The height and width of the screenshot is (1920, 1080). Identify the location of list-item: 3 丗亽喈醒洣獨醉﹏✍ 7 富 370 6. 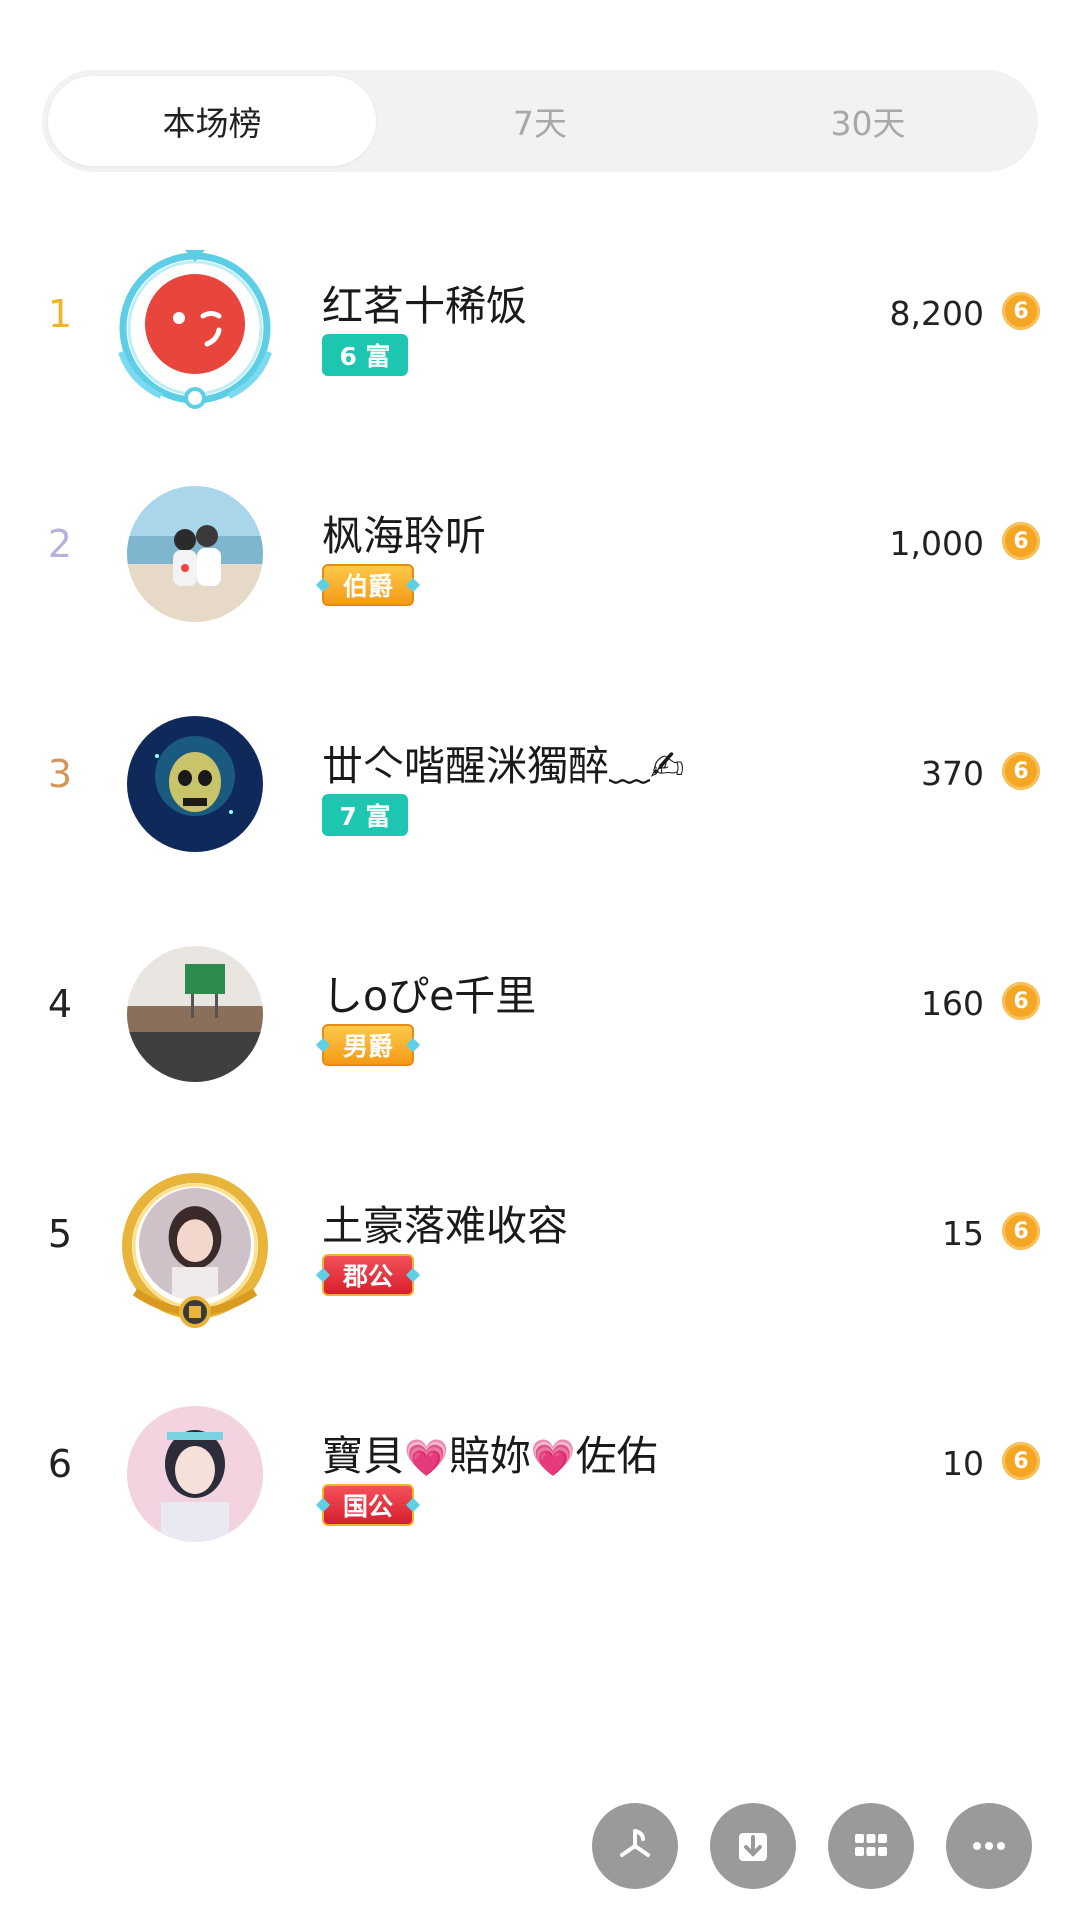
(540, 784).